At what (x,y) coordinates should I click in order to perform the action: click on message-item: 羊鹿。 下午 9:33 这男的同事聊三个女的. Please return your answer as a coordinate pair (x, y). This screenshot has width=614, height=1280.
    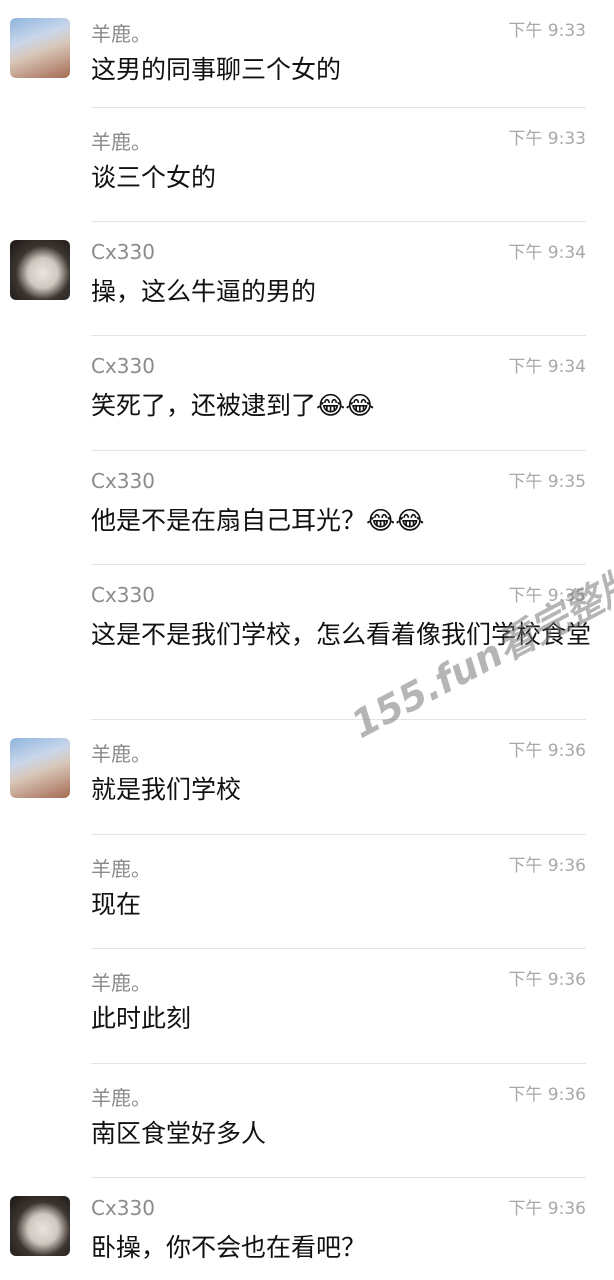
    Looking at the image, I should click on (307, 54).